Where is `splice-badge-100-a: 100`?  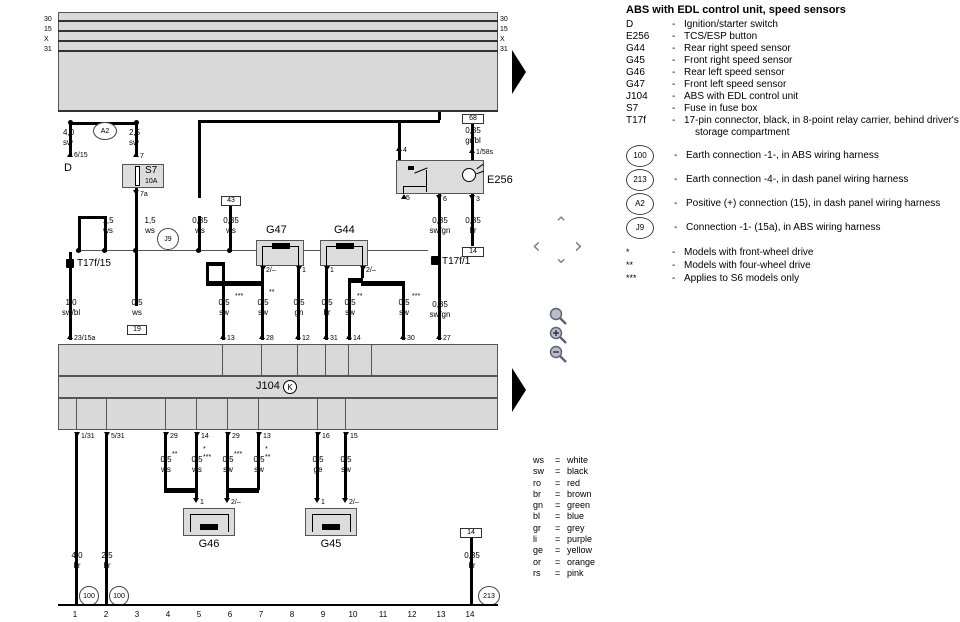 splice-badge-100-a: 100 is located at coordinates (89, 596).